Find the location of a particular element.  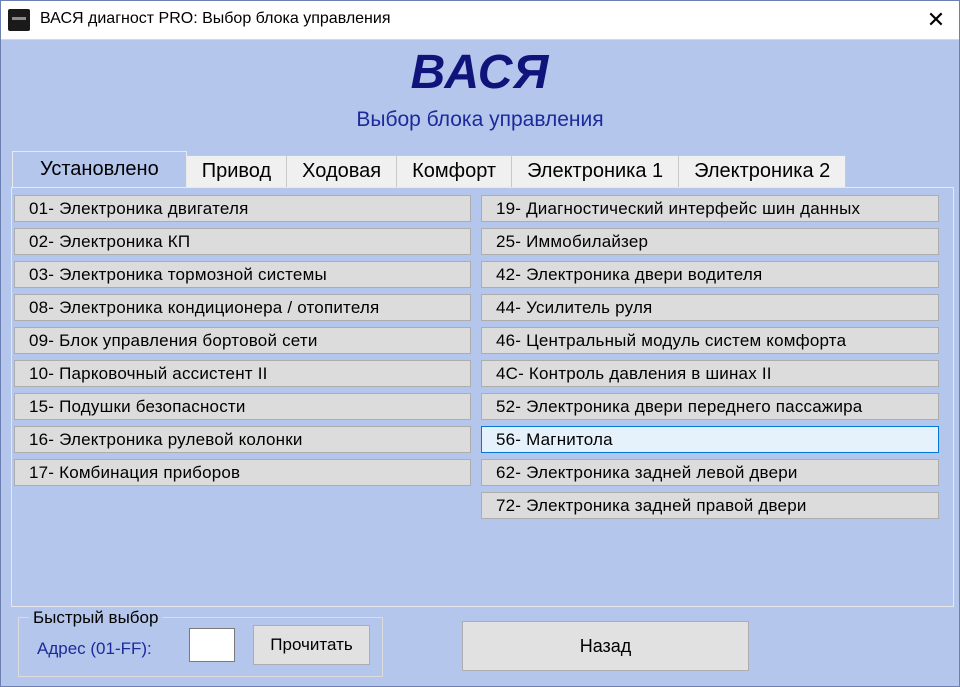

tab-drive: Привод is located at coordinates (236, 171).